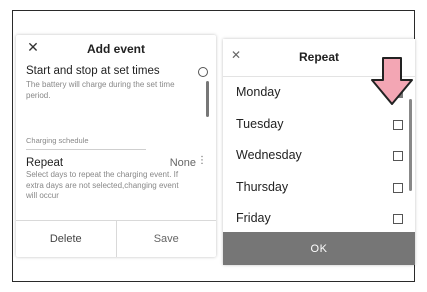  Describe the element at coordinates (398, 156) in the screenshot. I see `checkbox-wednesday` at that location.